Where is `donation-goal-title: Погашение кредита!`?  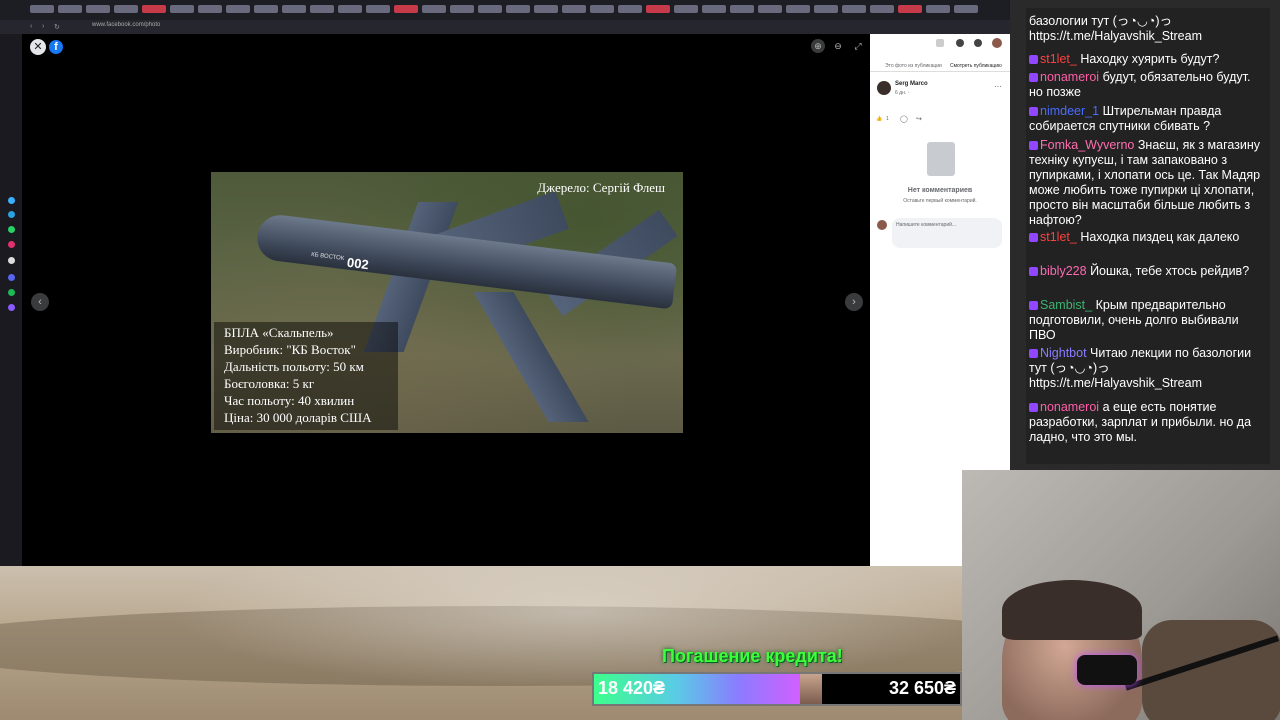 donation-goal-title: Погашение кредита! is located at coordinates (752, 656).